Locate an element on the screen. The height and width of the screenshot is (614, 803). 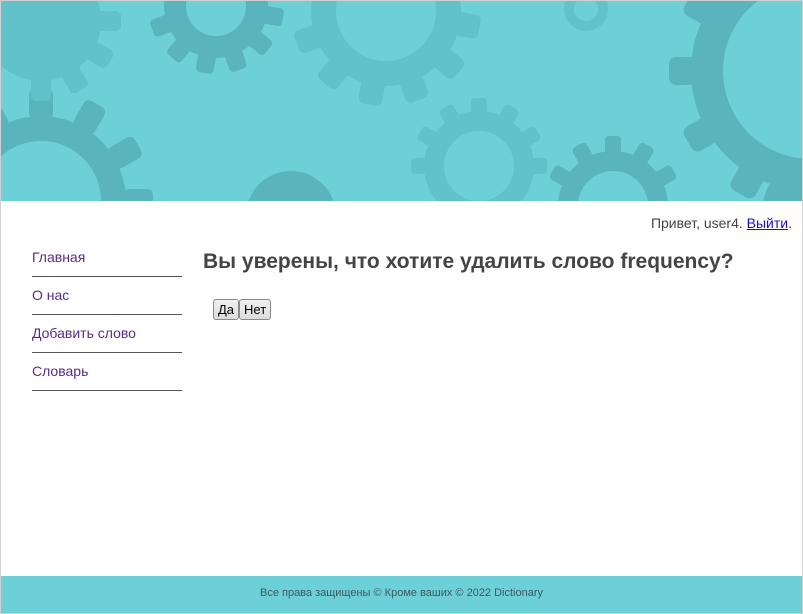
greeting-trailing: . is located at coordinates (790, 223).